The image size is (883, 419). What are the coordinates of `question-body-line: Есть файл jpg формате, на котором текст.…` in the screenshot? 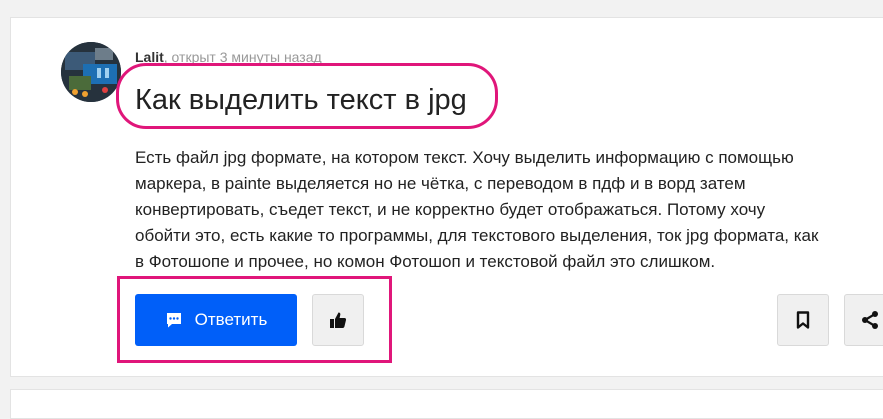 It's located at (464, 157).